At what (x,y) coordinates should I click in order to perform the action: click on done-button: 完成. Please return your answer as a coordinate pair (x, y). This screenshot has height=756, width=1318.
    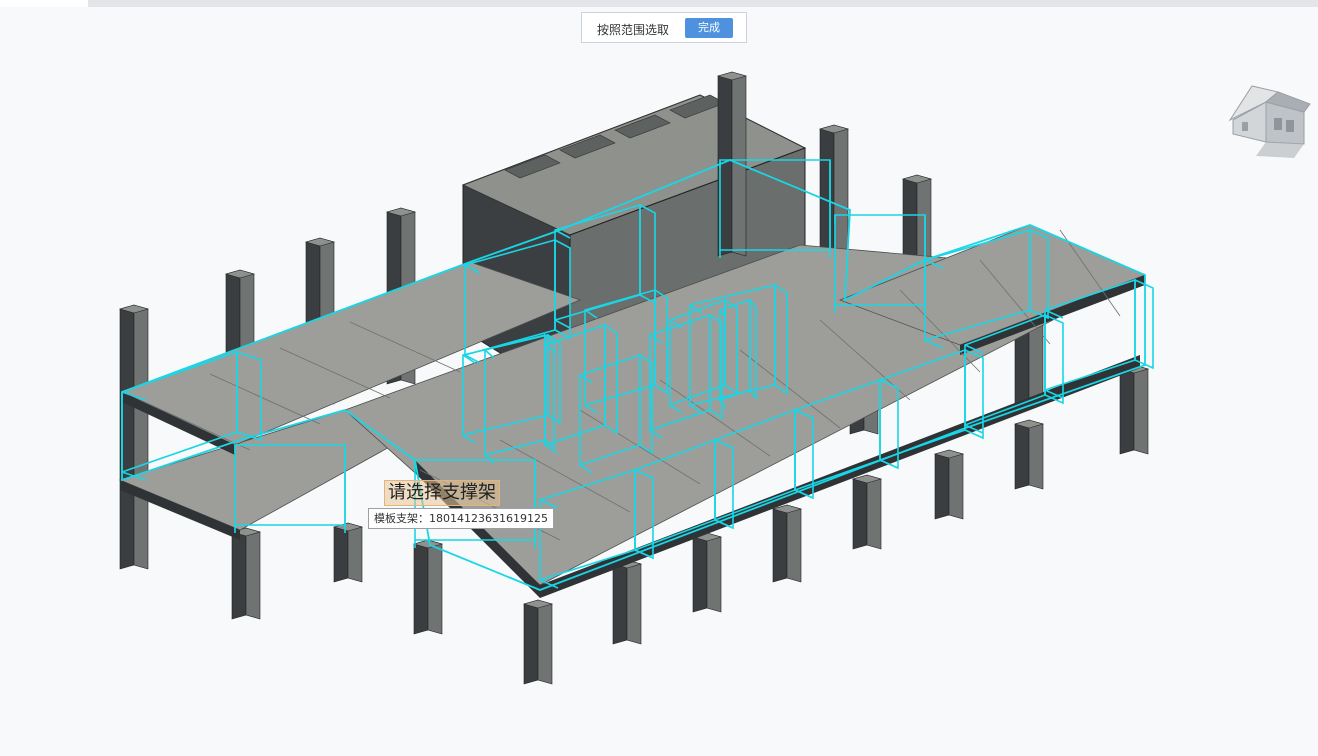
    Looking at the image, I should click on (709, 28).